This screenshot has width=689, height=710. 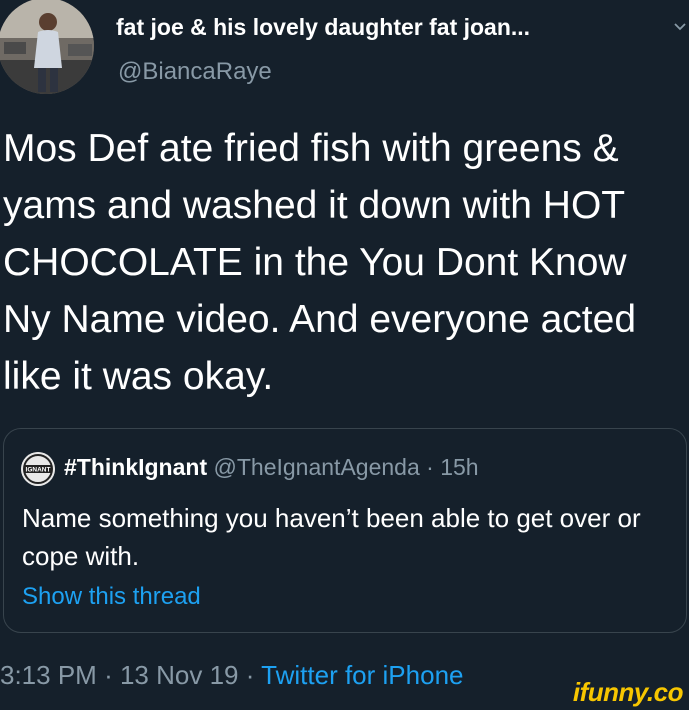 I want to click on quoted-avatar: IGNANT, so click(x=38, y=469).